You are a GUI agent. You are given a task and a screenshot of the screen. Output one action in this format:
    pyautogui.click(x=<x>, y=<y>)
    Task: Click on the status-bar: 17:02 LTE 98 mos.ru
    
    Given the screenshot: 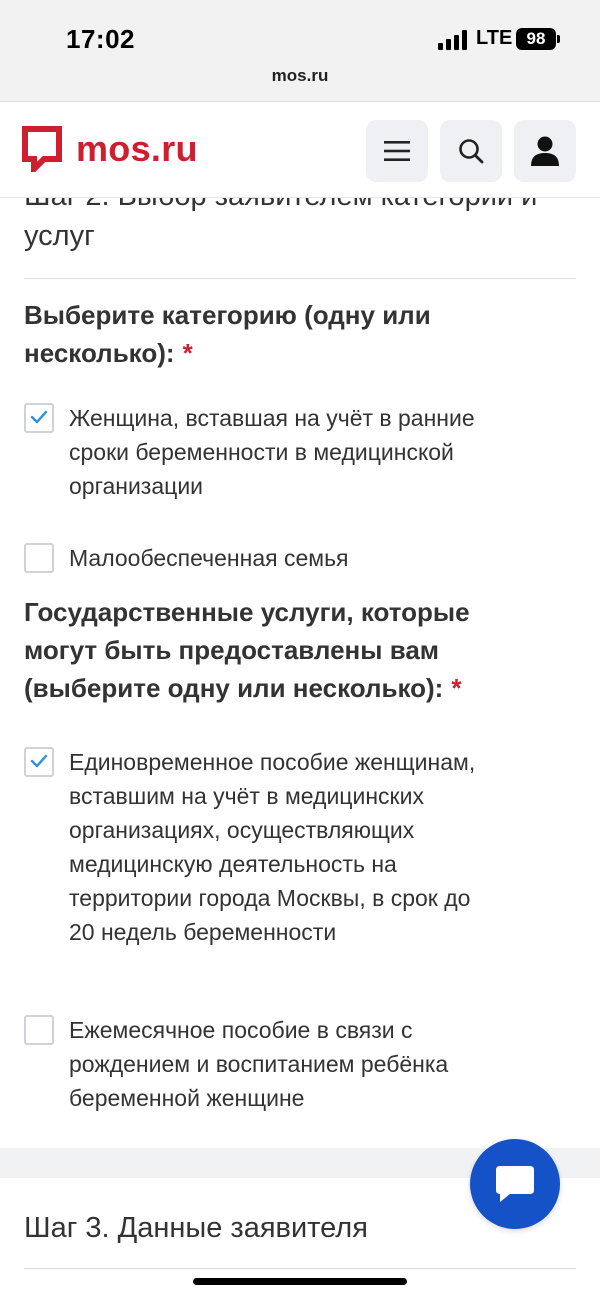 What is the action you would take?
    pyautogui.click(x=300, y=51)
    